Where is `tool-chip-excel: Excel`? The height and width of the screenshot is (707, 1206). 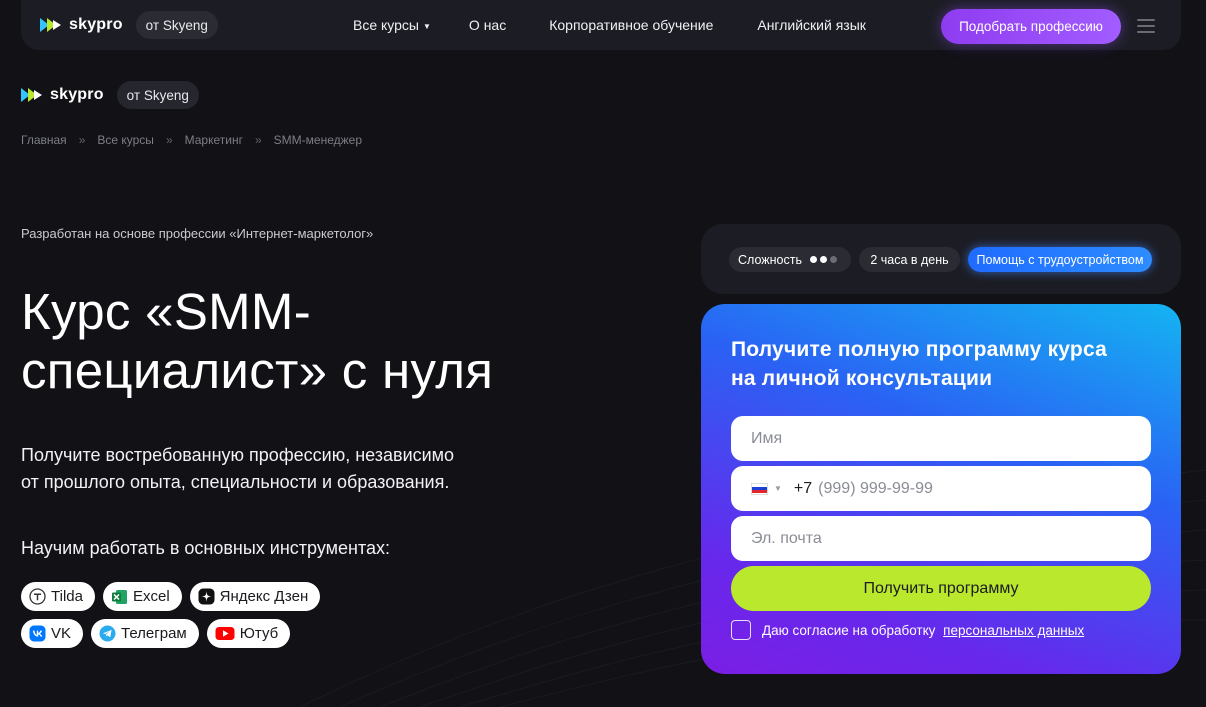 tool-chip-excel: Excel is located at coordinates (142, 596).